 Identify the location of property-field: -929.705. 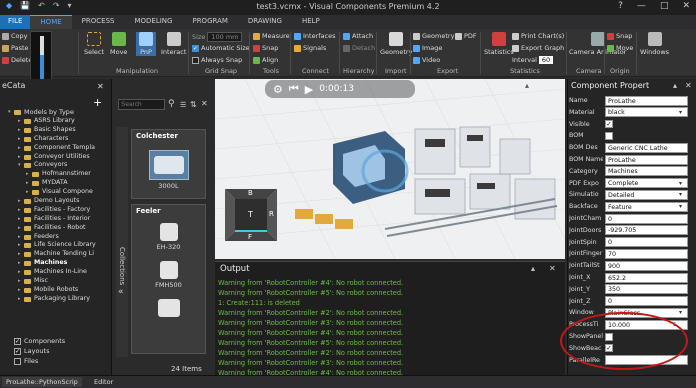
(646, 230).